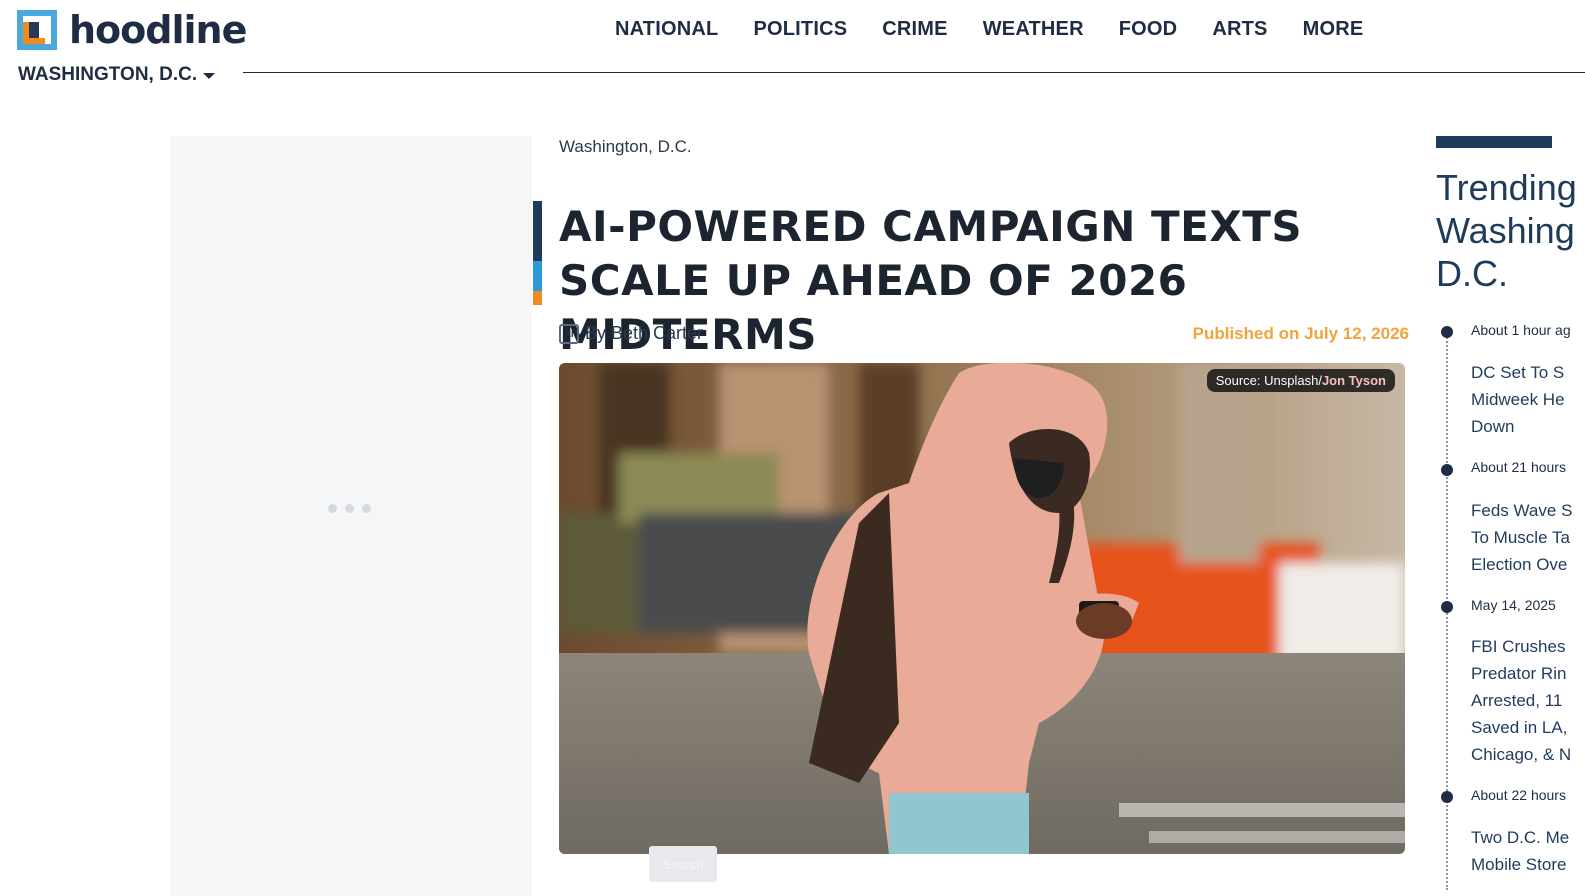 This screenshot has width=1585, height=896. What do you see at coordinates (1472, 273) in the screenshot?
I see `trending-title-line: D.C.` at bounding box center [1472, 273].